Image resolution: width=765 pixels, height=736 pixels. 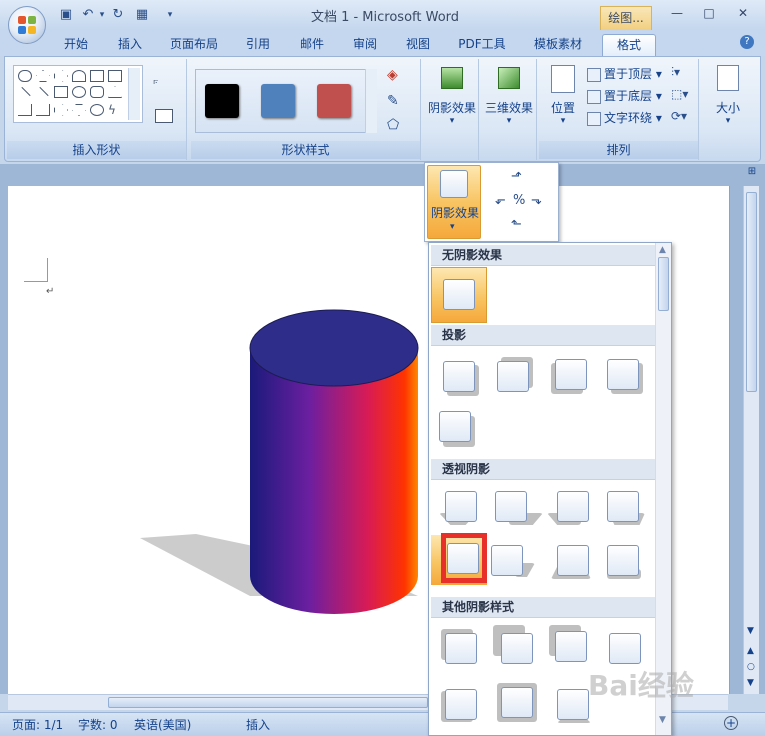 I want to click on rotate-icon: ⟳▾, so click(x=679, y=116).